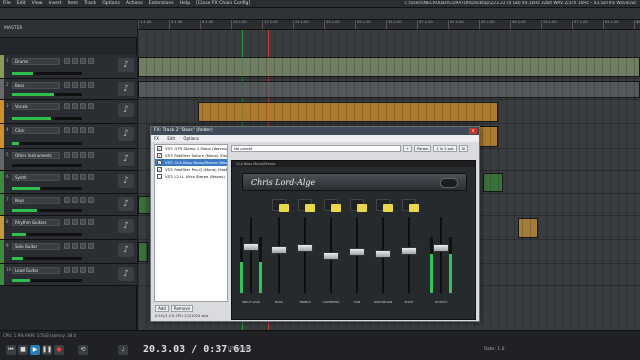 Image resolution: width=640 pixels, height=360 pixels. I want to click on io-button: 1 in 2 out, so click(445, 148).